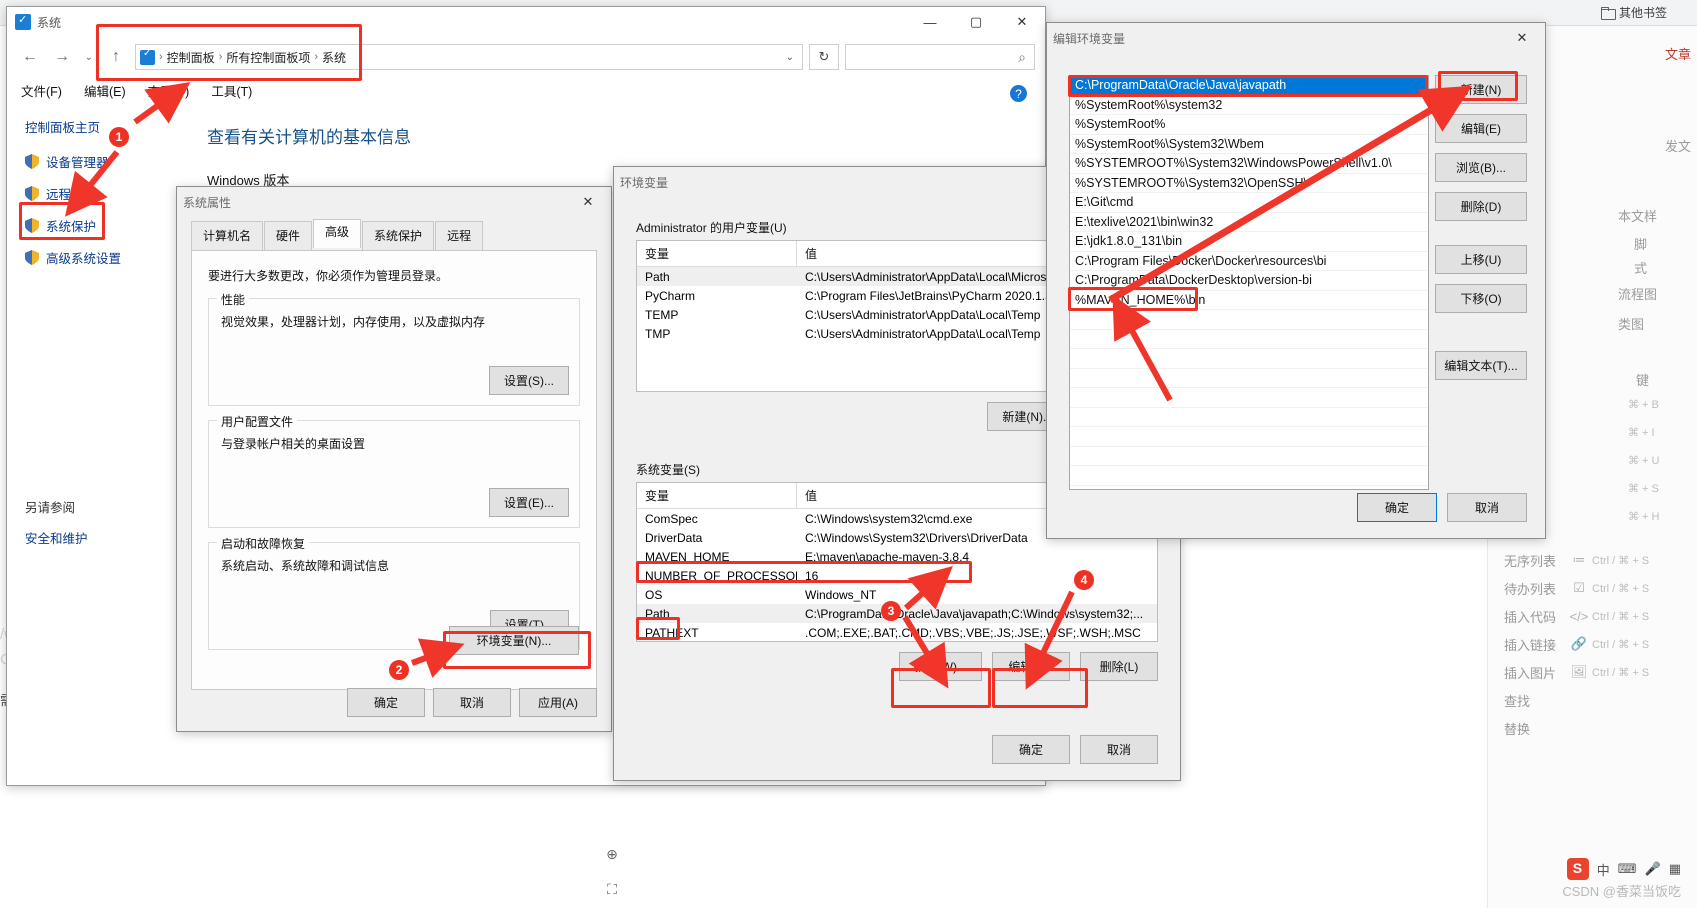 The height and width of the screenshot is (908, 1697). What do you see at coordinates (1249, 300) in the screenshot?
I see `path-entry-row: %MAVEN_HOME%\bin` at bounding box center [1249, 300].